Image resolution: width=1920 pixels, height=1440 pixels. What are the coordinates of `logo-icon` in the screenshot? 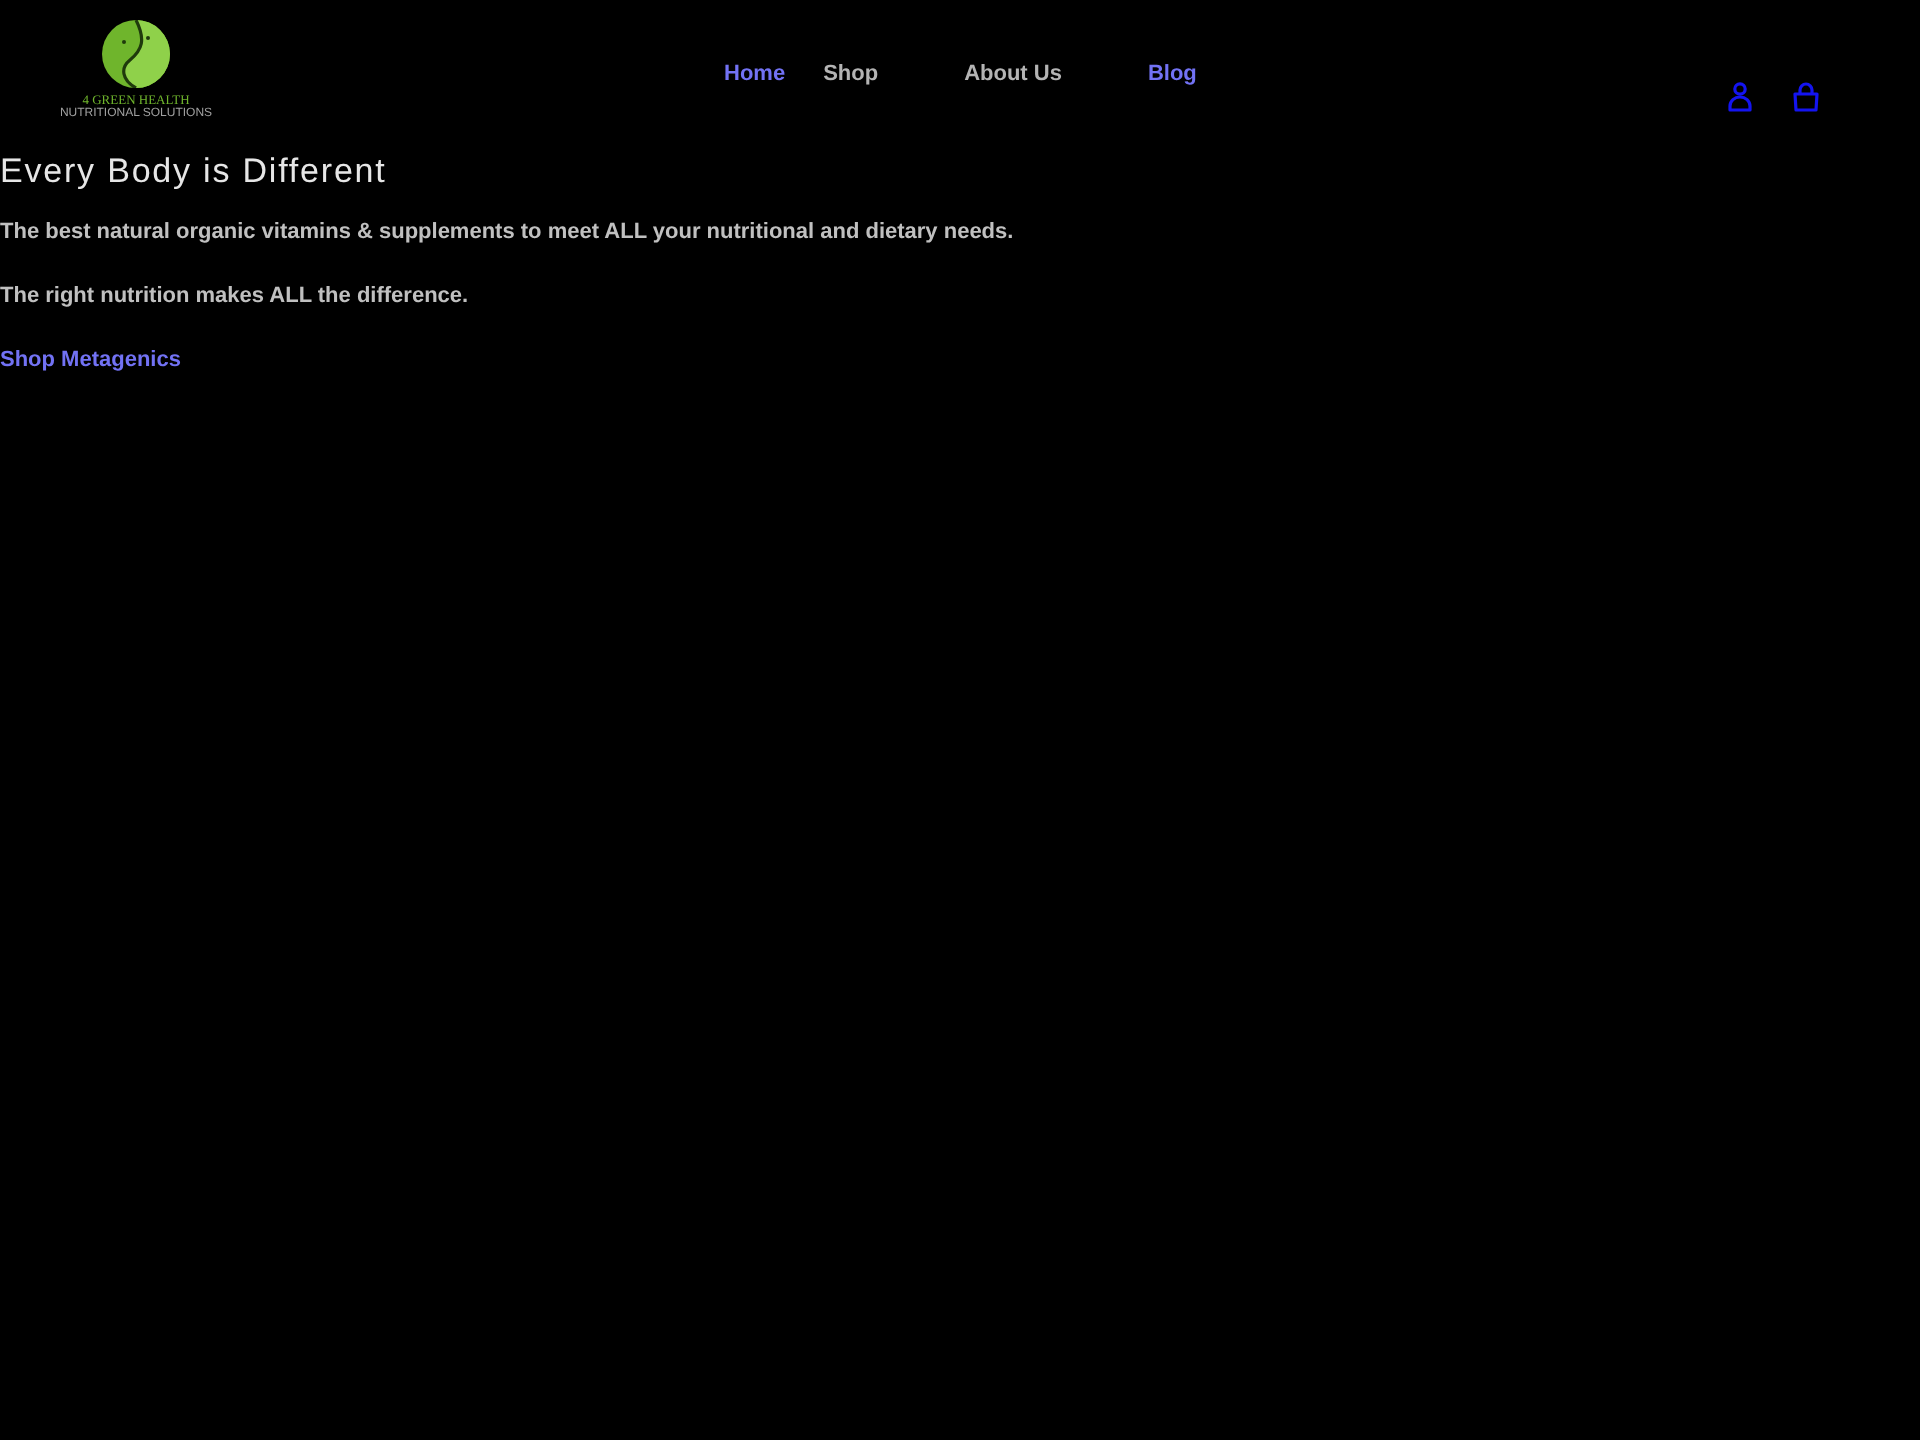 It's located at (136, 54).